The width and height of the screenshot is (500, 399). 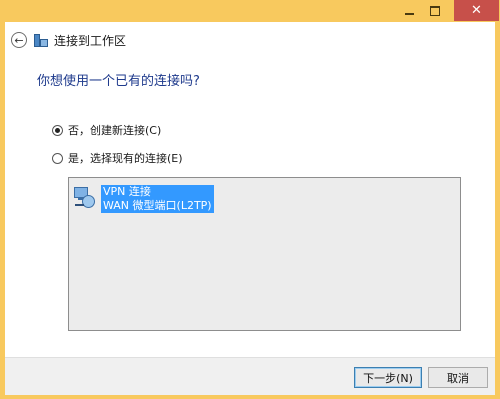 What do you see at coordinates (250, 376) in the screenshot?
I see `dialog-footer: 下一步(N) 取消` at bounding box center [250, 376].